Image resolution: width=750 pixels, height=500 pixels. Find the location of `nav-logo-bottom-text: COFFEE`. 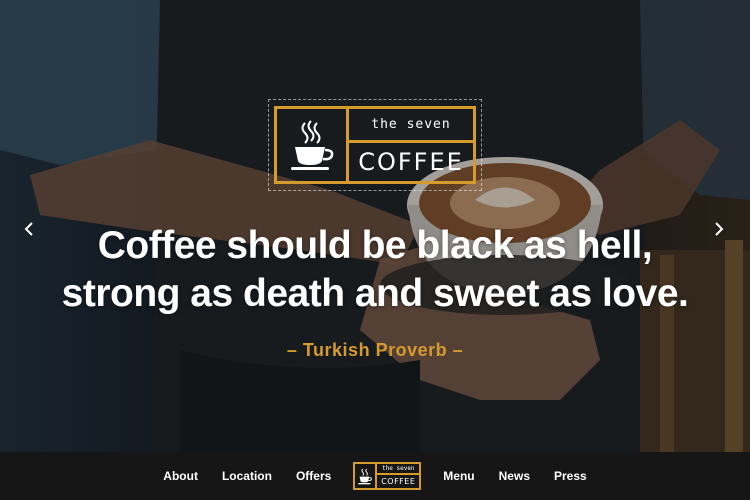

nav-logo-bottom-text: COFFEE is located at coordinates (398, 481).